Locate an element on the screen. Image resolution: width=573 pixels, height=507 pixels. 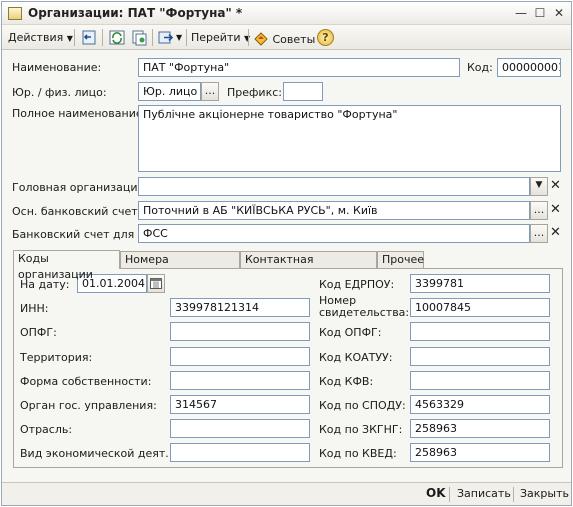
tab-other: Прочее is located at coordinates (400, 259).